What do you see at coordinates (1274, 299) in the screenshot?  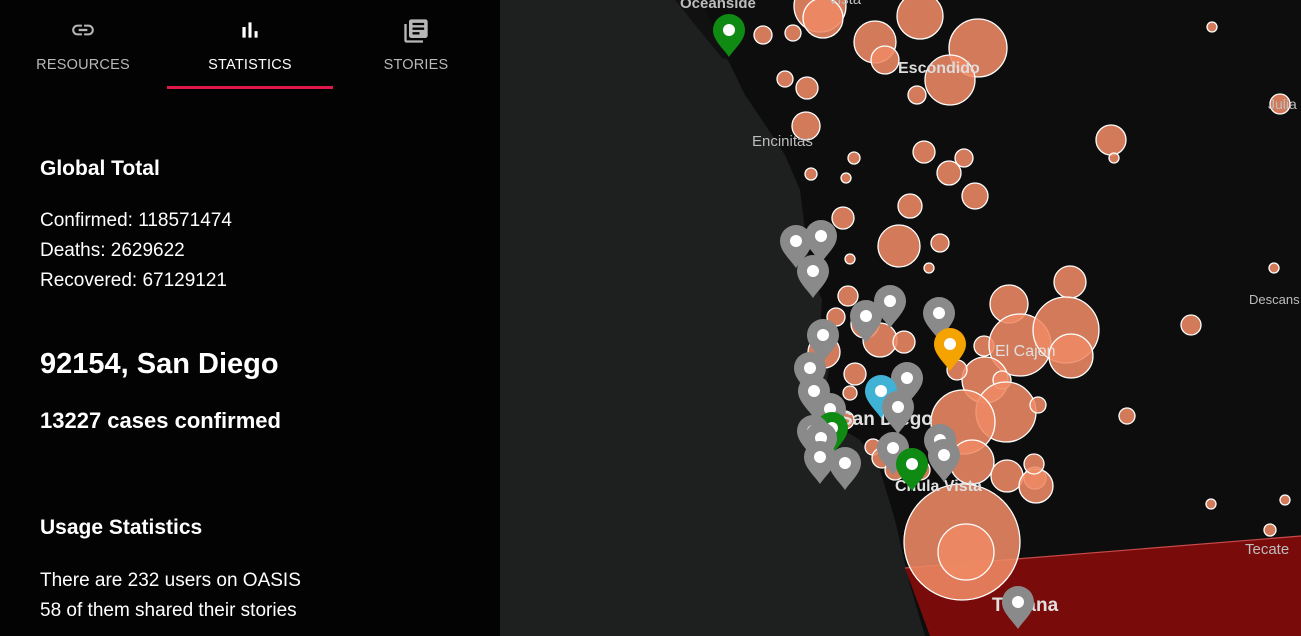 I see `place-label-descanso: Descans` at bounding box center [1274, 299].